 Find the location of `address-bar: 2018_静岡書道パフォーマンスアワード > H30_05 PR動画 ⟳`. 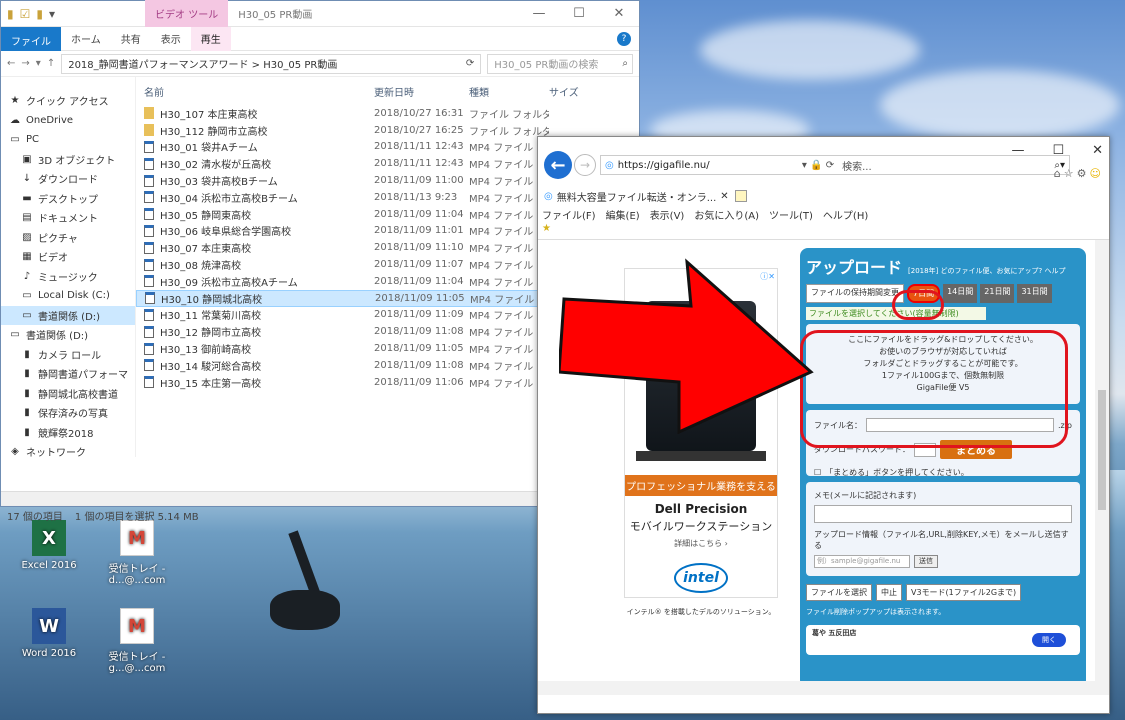

address-bar: 2018_静岡書道パフォーマンスアワード > H30_05 PR動画 ⟳ is located at coordinates (271, 63).